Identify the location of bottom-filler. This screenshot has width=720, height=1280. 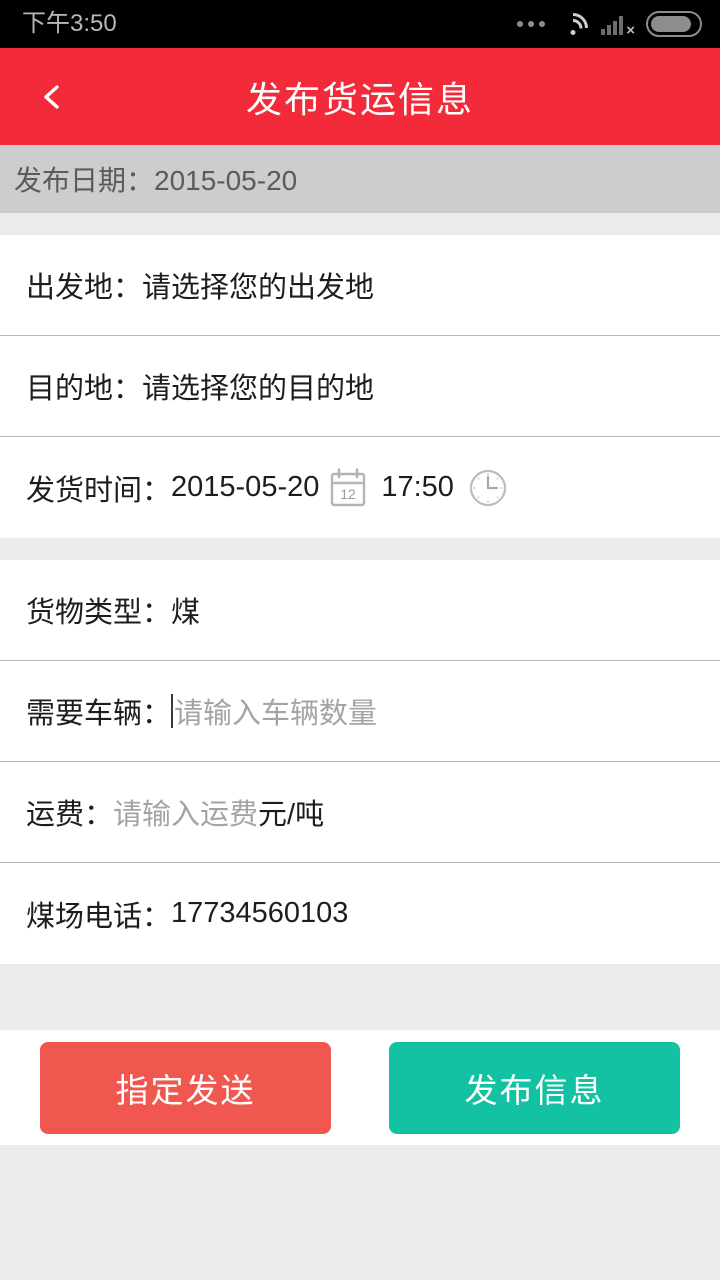
(360, 1212).